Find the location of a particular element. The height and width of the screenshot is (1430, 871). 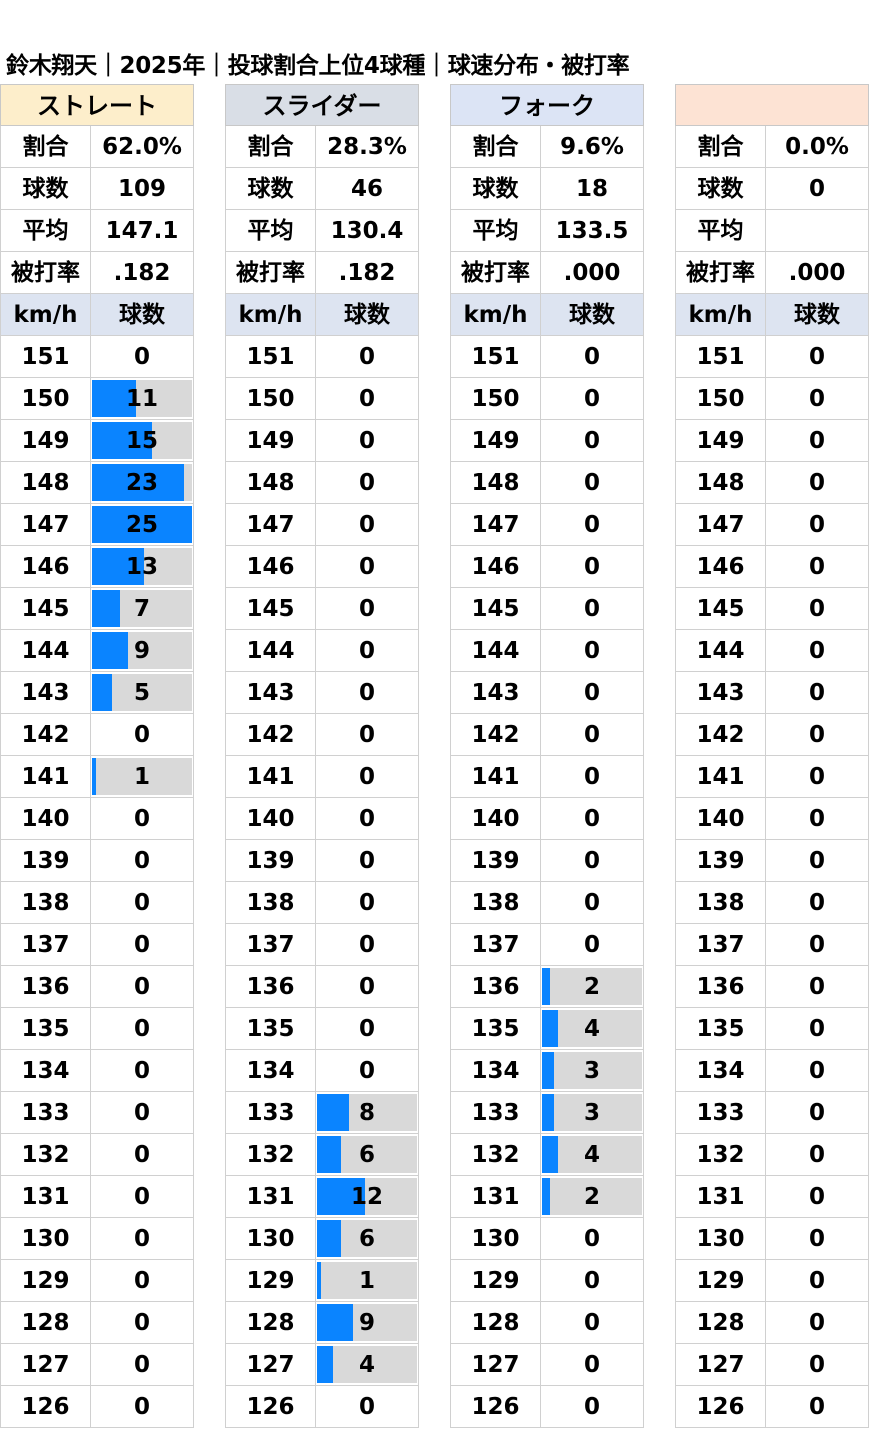

speed-row: 130 6 is located at coordinates (322, 1239).